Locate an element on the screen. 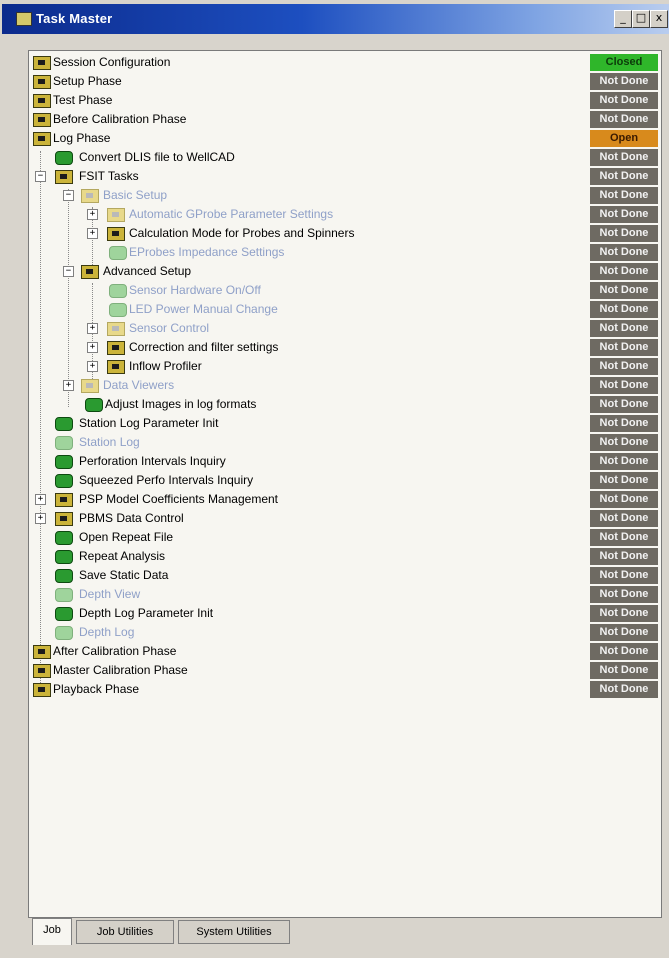 The image size is (669, 958). task-row-convert-dlis: Convert DLIS file to WellCAD Not Done is located at coordinates (344, 157).